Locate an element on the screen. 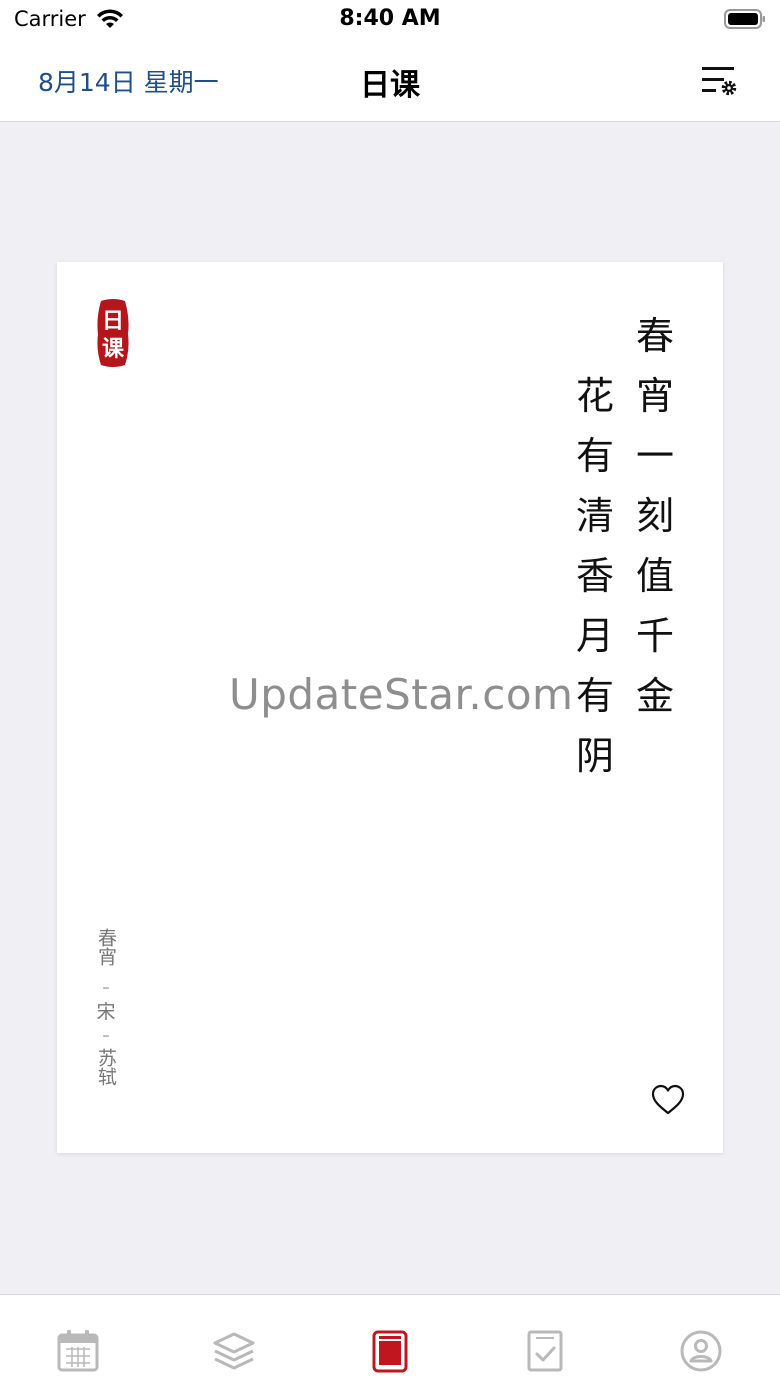 This screenshot has height=1388, width=780. poem-char: 花 is located at coordinates (594, 396).